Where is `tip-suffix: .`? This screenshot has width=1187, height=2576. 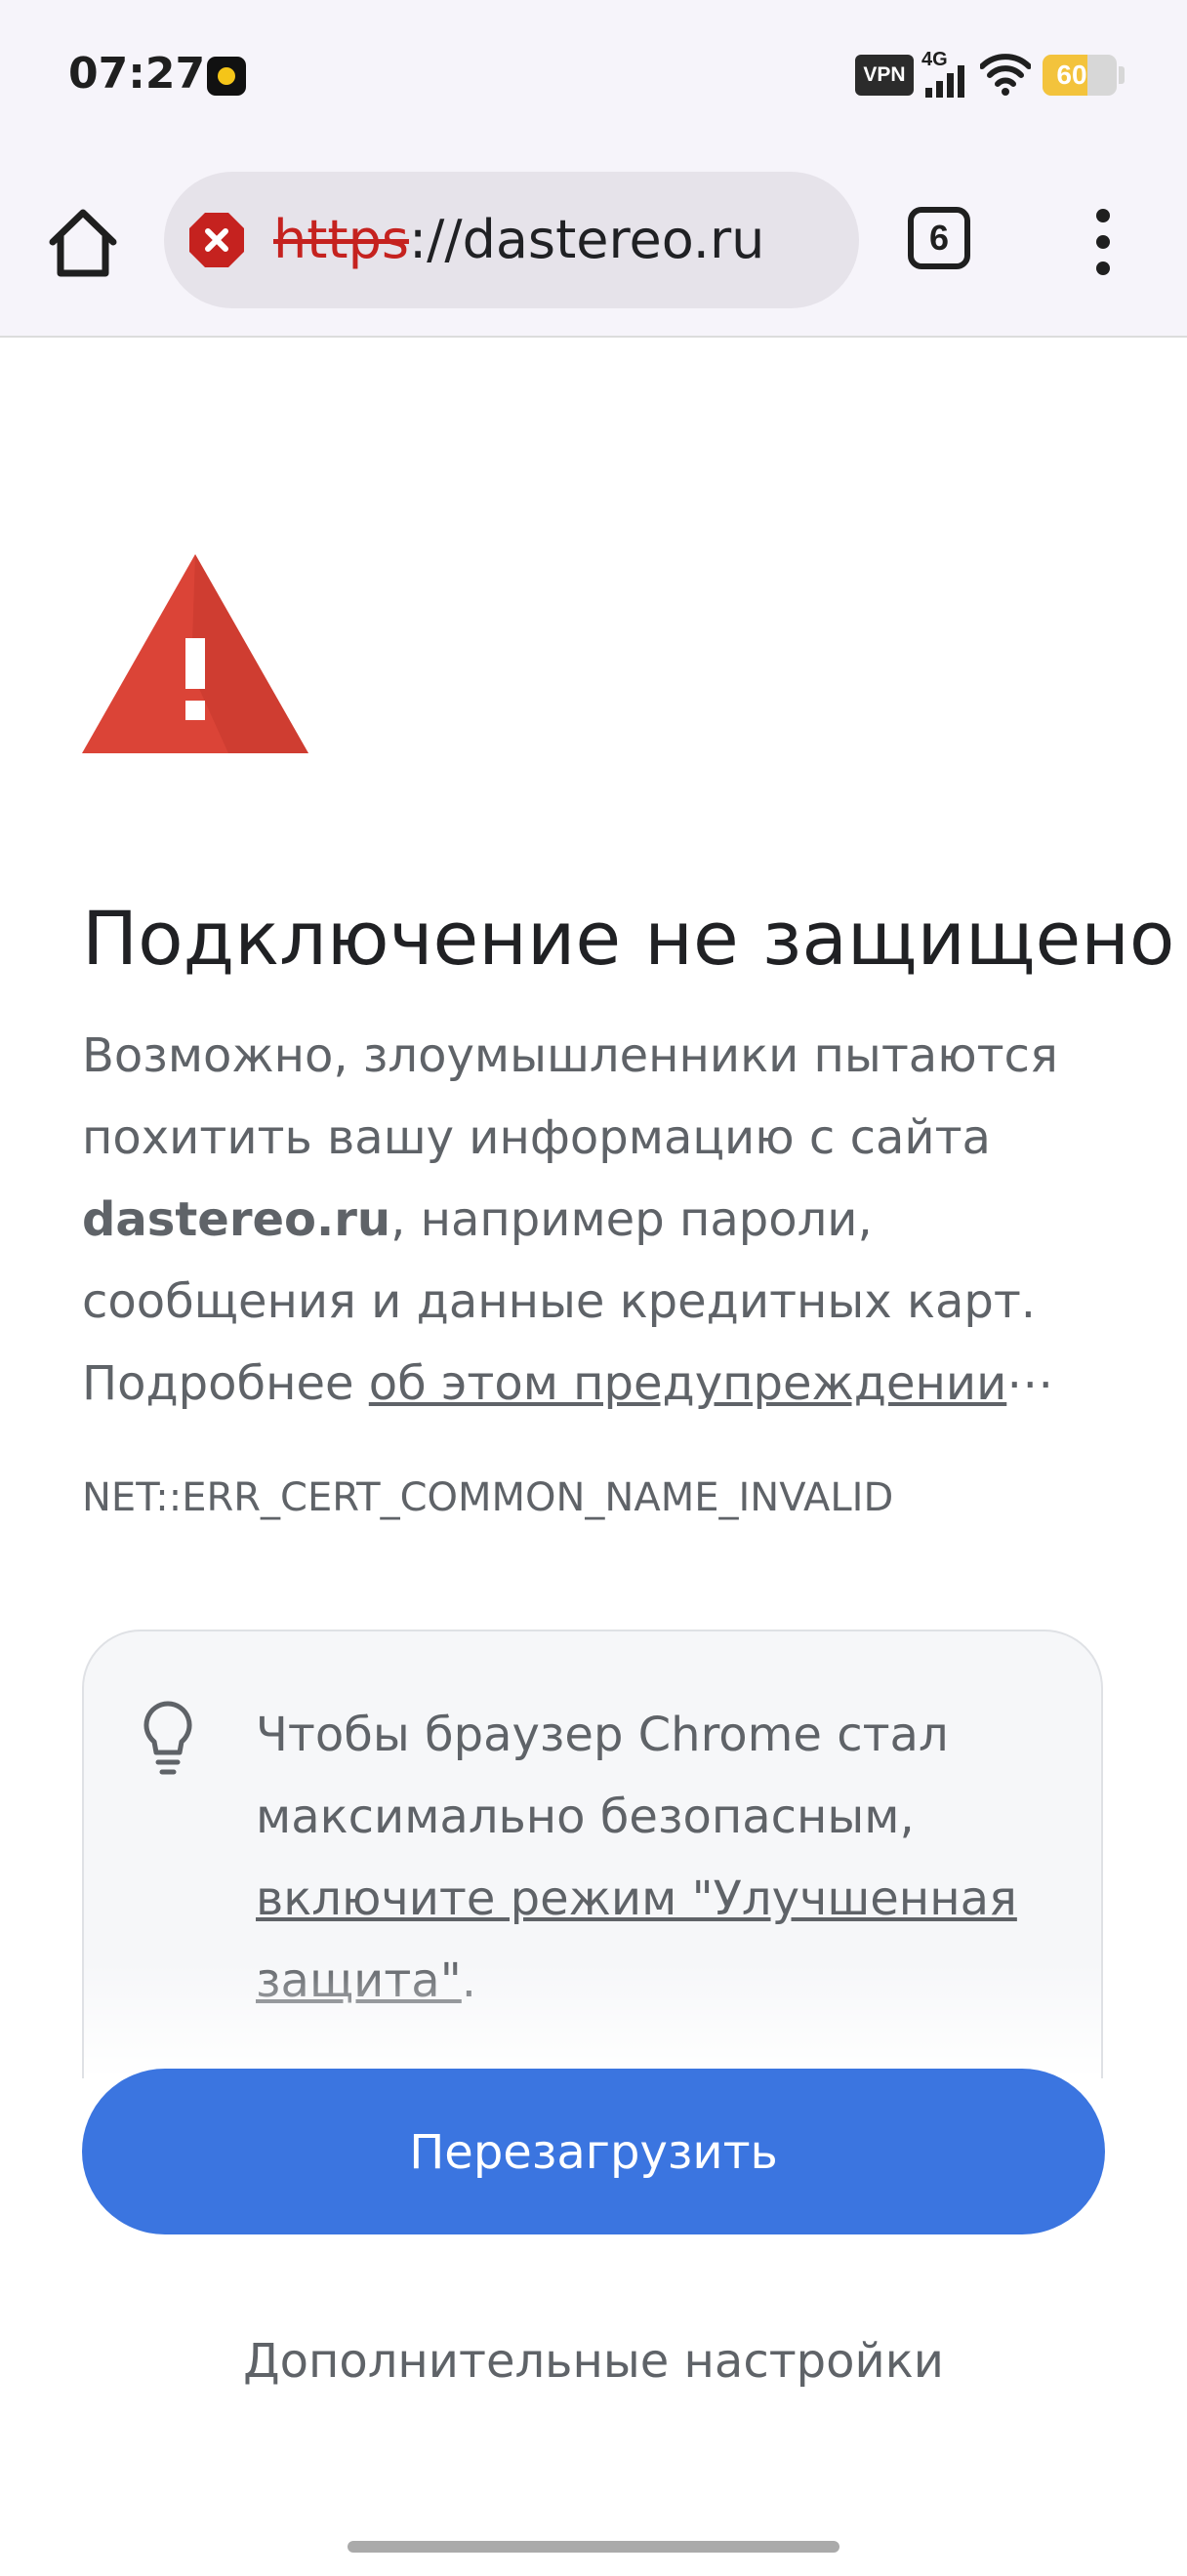 tip-suffix: . is located at coordinates (469, 1980).